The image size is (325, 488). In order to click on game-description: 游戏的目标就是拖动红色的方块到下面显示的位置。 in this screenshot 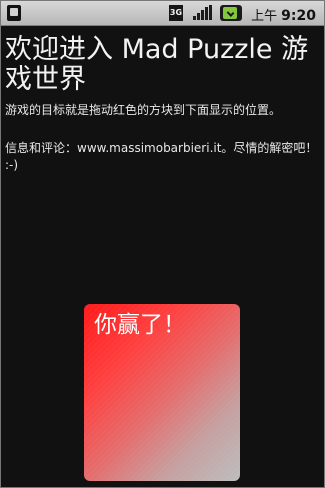, I will do `click(143, 110)`.